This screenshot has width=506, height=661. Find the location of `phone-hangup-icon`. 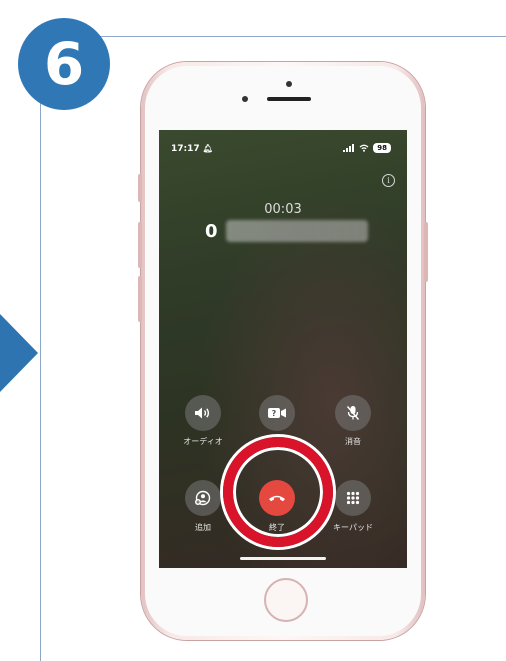

phone-hangup-icon is located at coordinates (277, 498).